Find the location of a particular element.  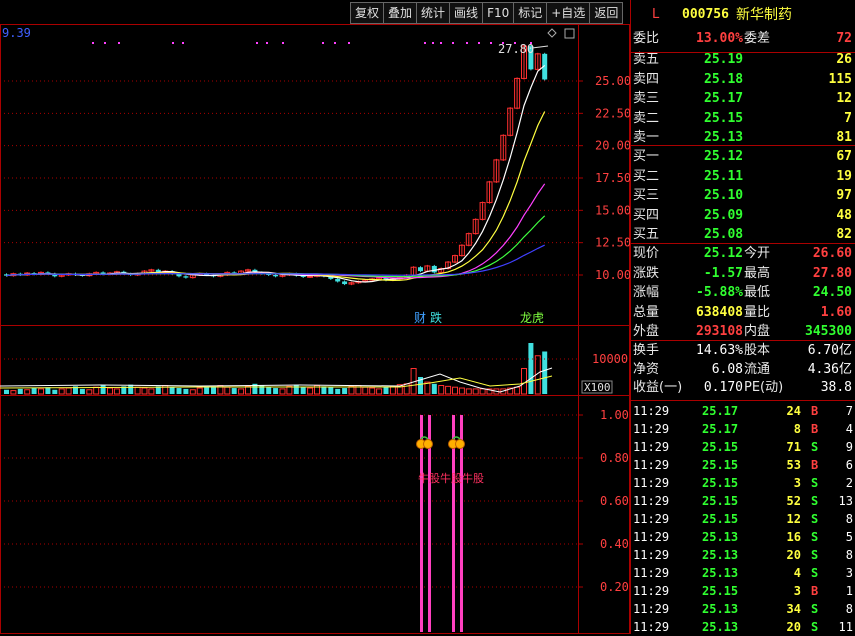

tick-volume: 16 is located at coordinates (793, 537).